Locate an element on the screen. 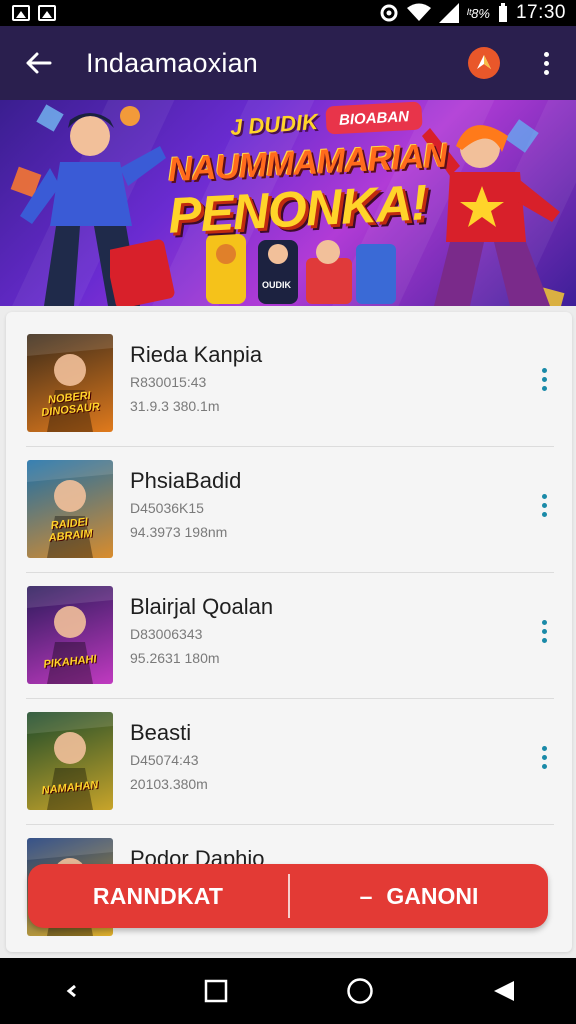  action-bar: RANNDKAT – GANONI is located at coordinates (288, 896).